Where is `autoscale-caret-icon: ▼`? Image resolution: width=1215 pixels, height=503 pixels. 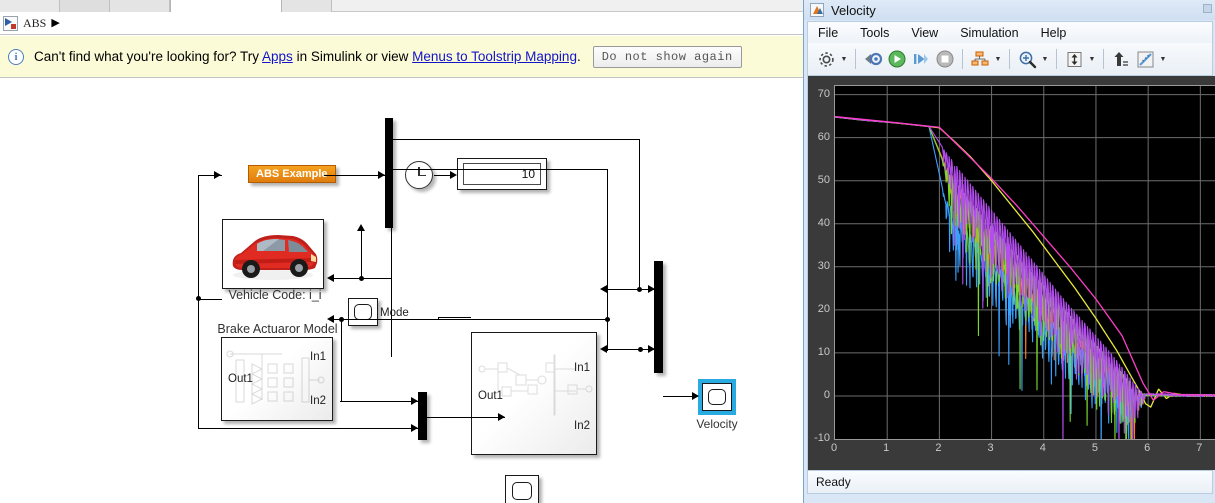
autoscale-caret-icon: ▼ is located at coordinates (1092, 59).